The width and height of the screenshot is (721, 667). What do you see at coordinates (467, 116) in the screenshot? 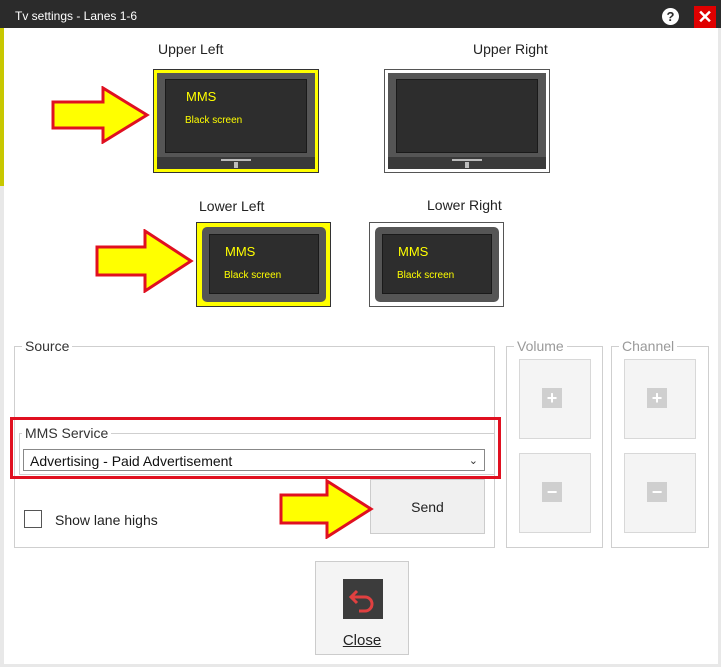
I see `tv-screen` at bounding box center [467, 116].